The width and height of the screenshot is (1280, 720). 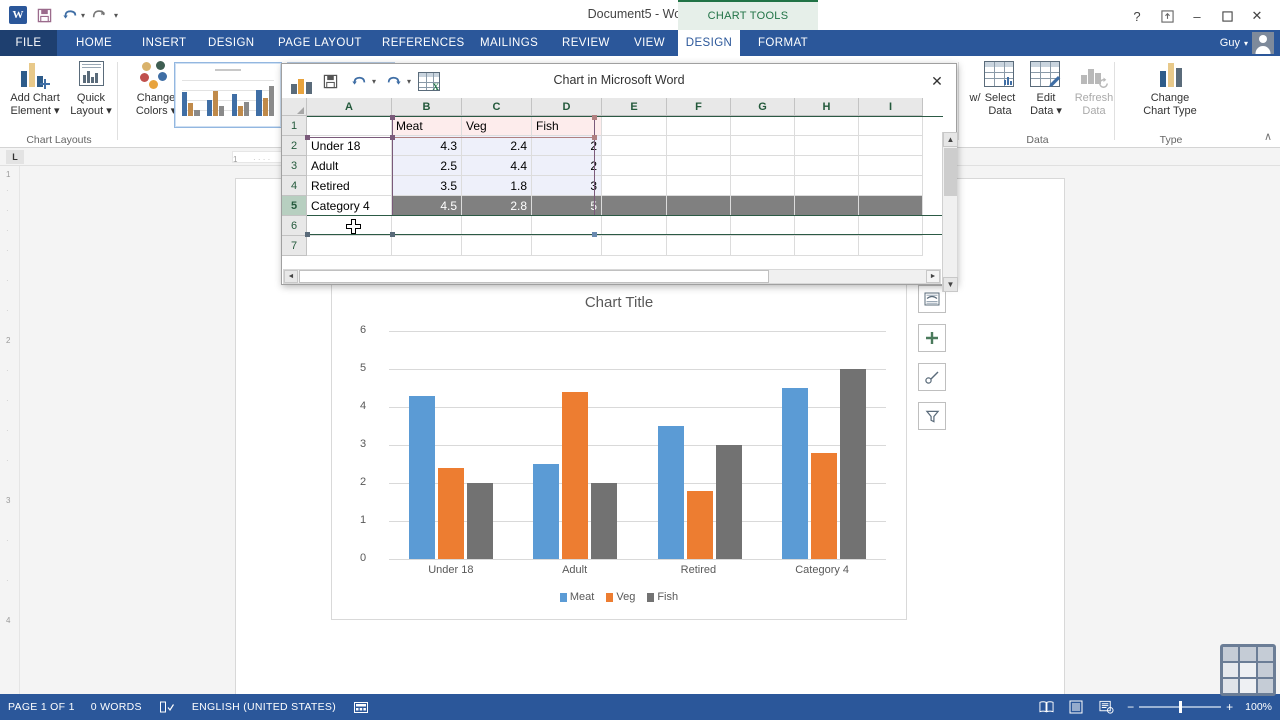 I want to click on datasheet-cell: 4.5, so click(x=427, y=206).